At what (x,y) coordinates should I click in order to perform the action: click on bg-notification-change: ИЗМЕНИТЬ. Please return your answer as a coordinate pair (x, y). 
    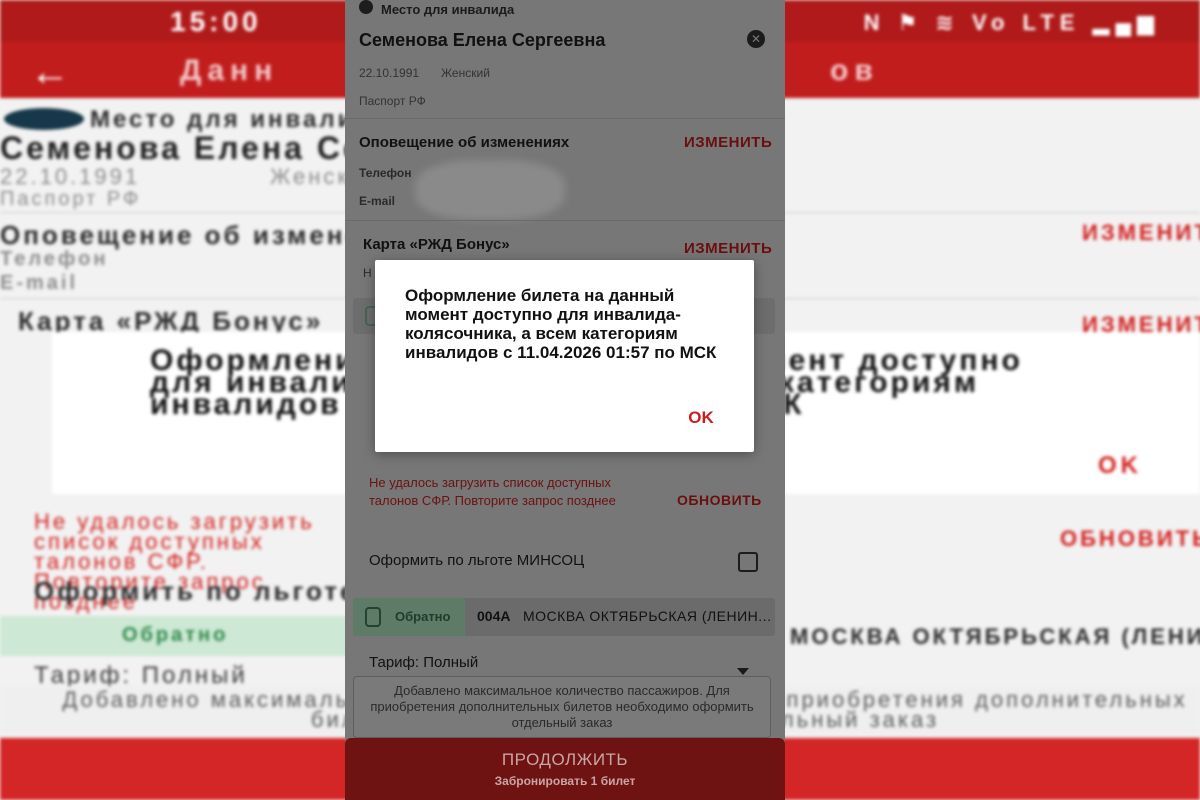
    Looking at the image, I should click on (1141, 232).